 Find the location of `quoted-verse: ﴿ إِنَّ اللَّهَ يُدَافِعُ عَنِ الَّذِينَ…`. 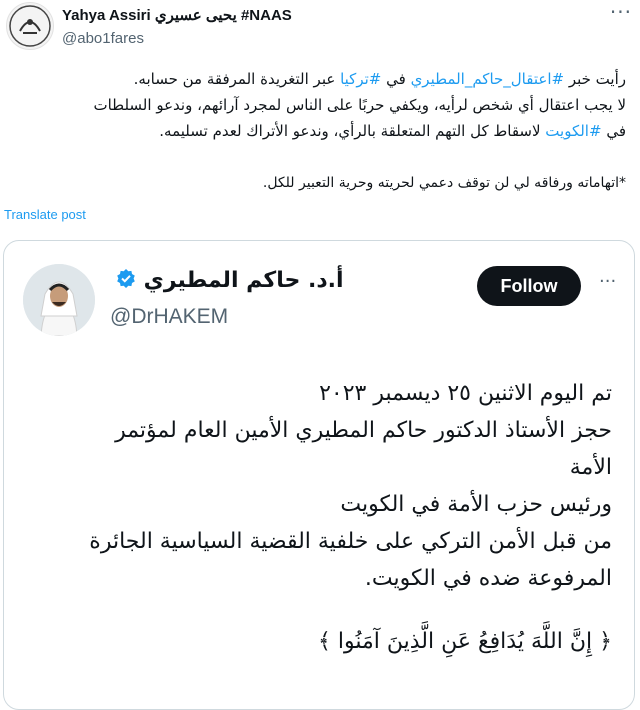

quoted-verse: ﴿ إِنَّ اللَّهَ يُدَافِعُ عَنِ الَّذِينَ… is located at coordinates (464, 641).